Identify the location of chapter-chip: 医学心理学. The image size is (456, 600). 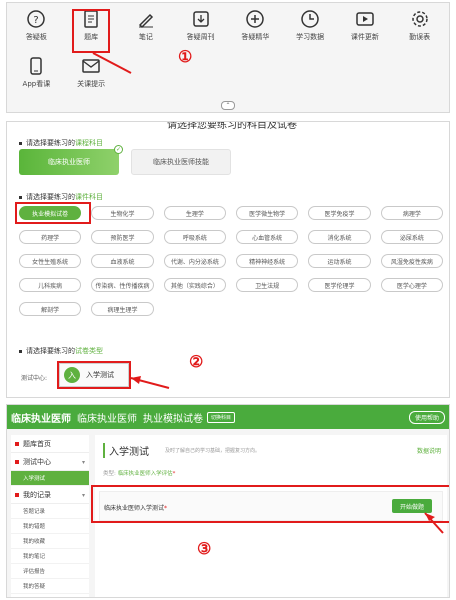
(411, 285).